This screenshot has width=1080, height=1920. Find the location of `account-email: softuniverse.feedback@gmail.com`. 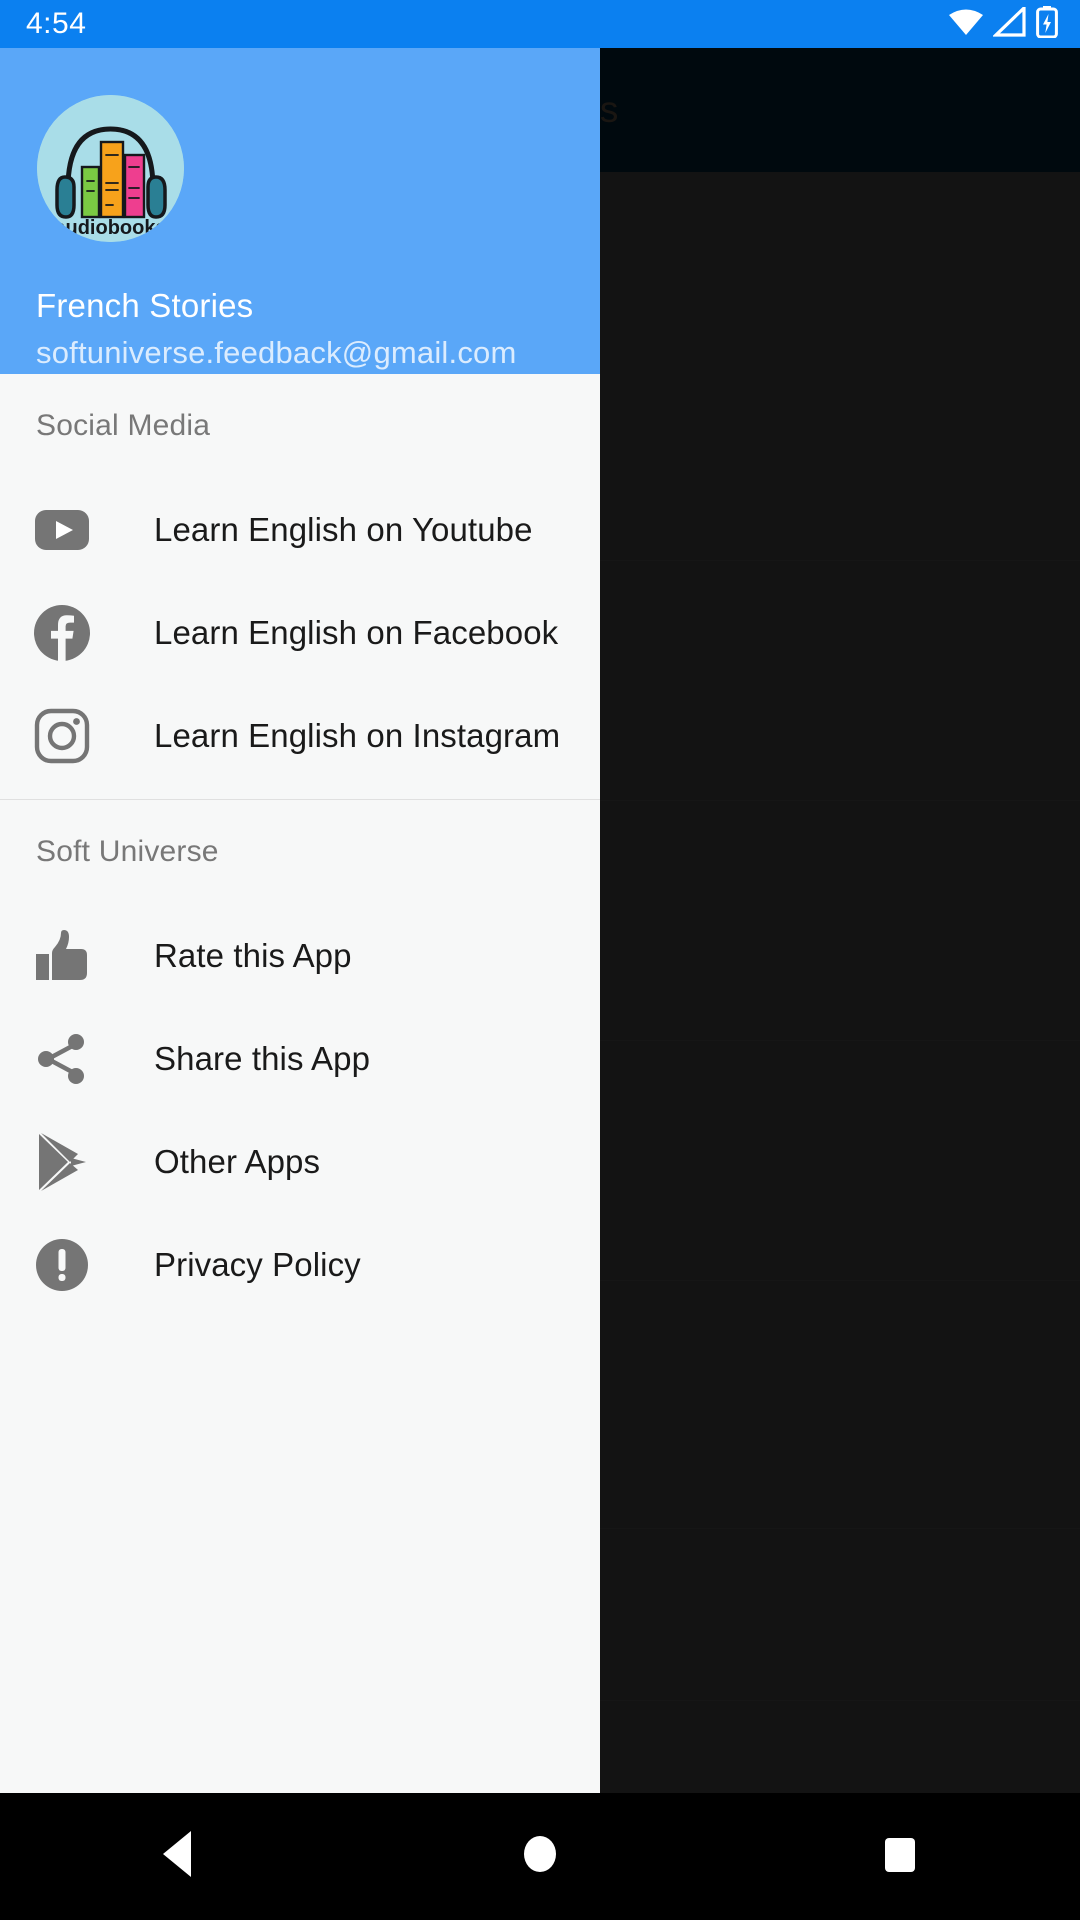

account-email: softuniverse.feedback@gmail.com is located at coordinates (276, 352).